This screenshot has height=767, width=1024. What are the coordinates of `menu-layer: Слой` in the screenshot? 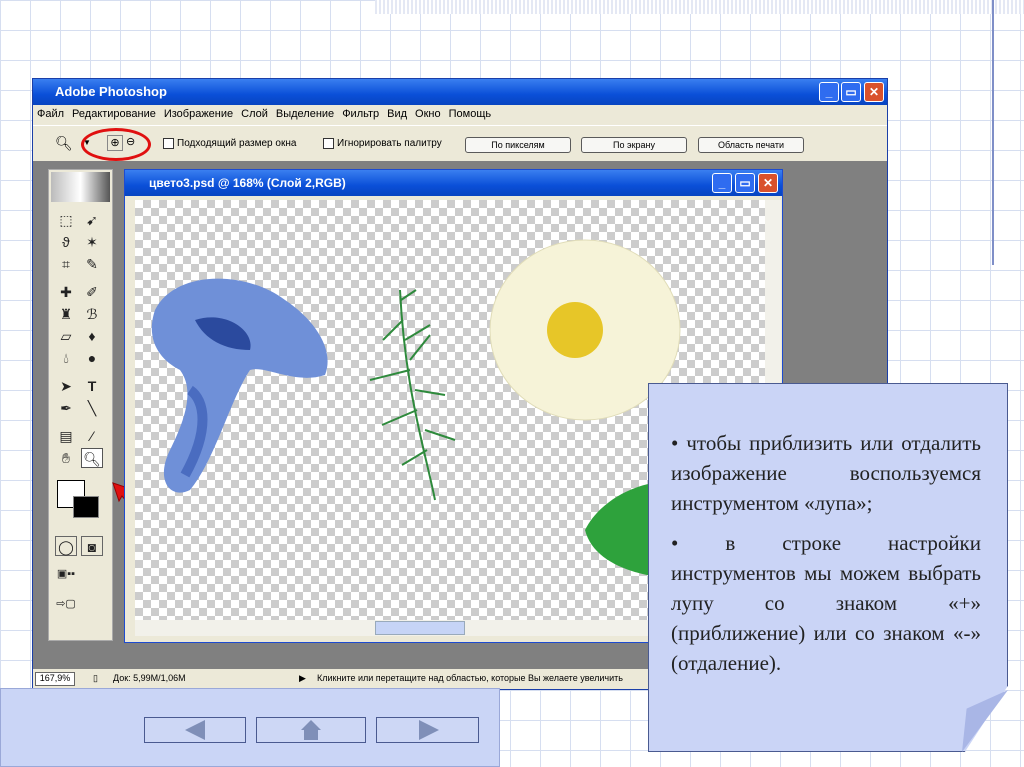 It's located at (254, 114).